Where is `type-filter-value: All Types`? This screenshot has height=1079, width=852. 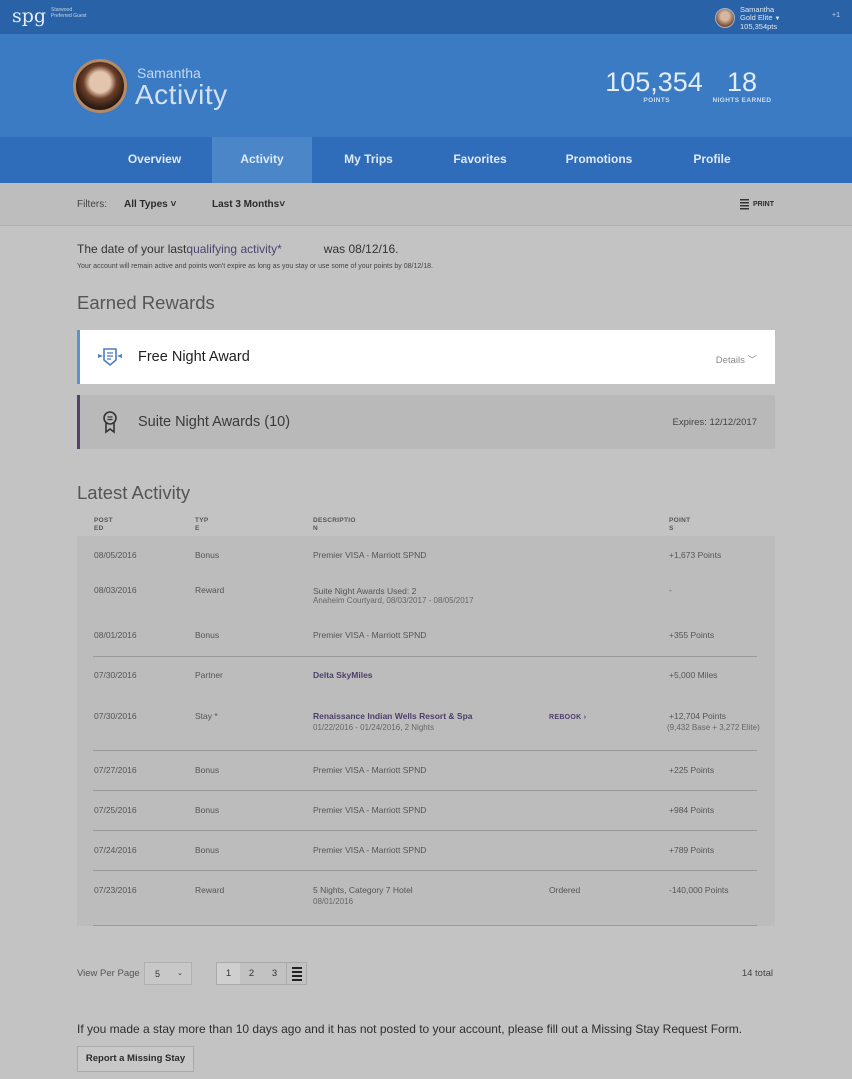 type-filter-value: All Types is located at coordinates (146, 204).